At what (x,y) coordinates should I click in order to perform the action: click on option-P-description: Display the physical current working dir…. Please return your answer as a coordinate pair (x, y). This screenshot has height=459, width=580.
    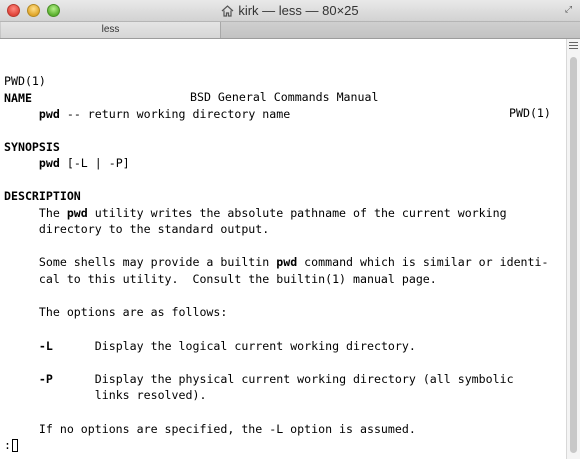
    Looking at the image, I should click on (304, 379).